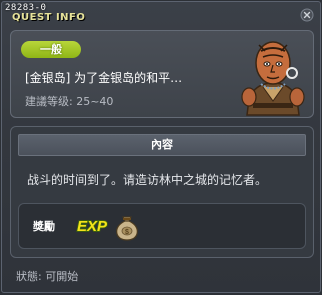 This screenshot has width=322, height=295. Describe the element at coordinates (127, 226) in the screenshot. I see `money-bag-icon: $` at that location.